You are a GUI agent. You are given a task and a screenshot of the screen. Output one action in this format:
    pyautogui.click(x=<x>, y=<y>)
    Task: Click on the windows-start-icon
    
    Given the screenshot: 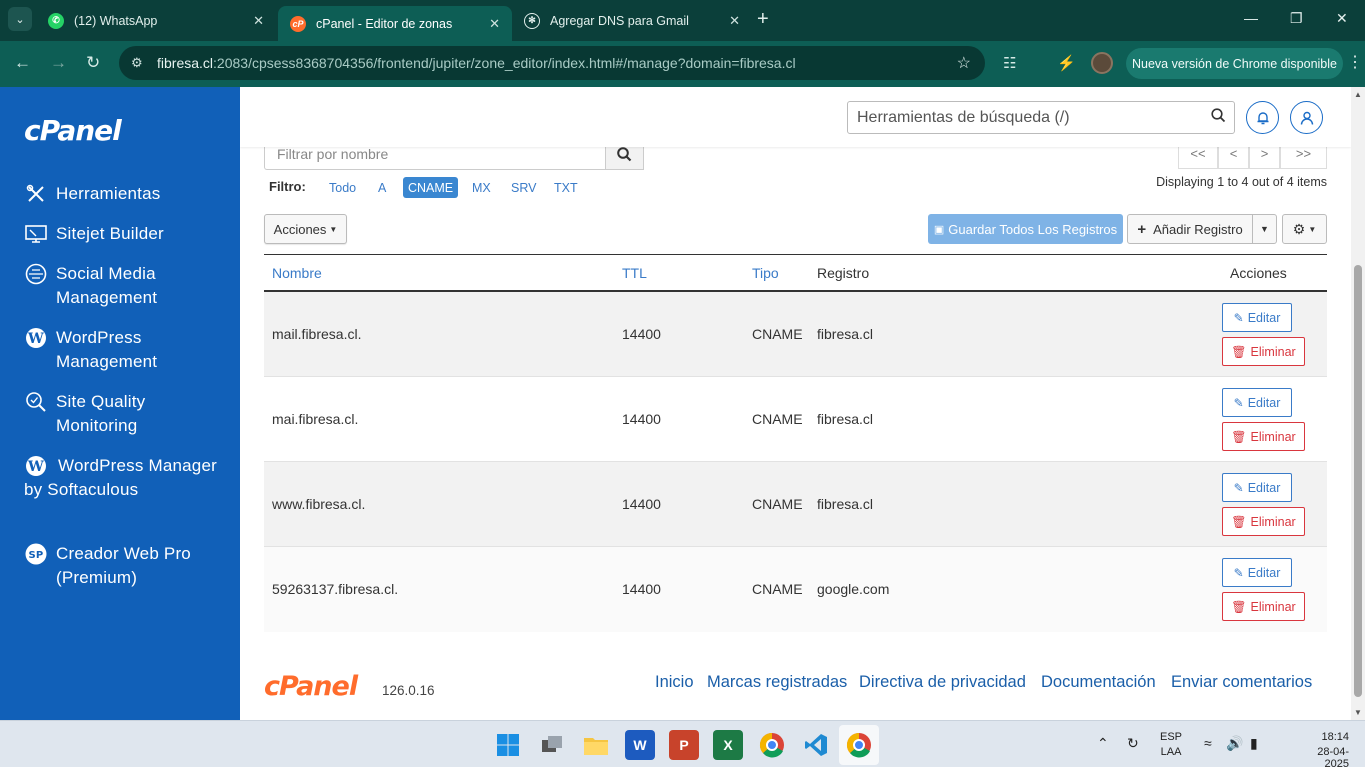 What is the action you would take?
    pyautogui.click(x=508, y=745)
    